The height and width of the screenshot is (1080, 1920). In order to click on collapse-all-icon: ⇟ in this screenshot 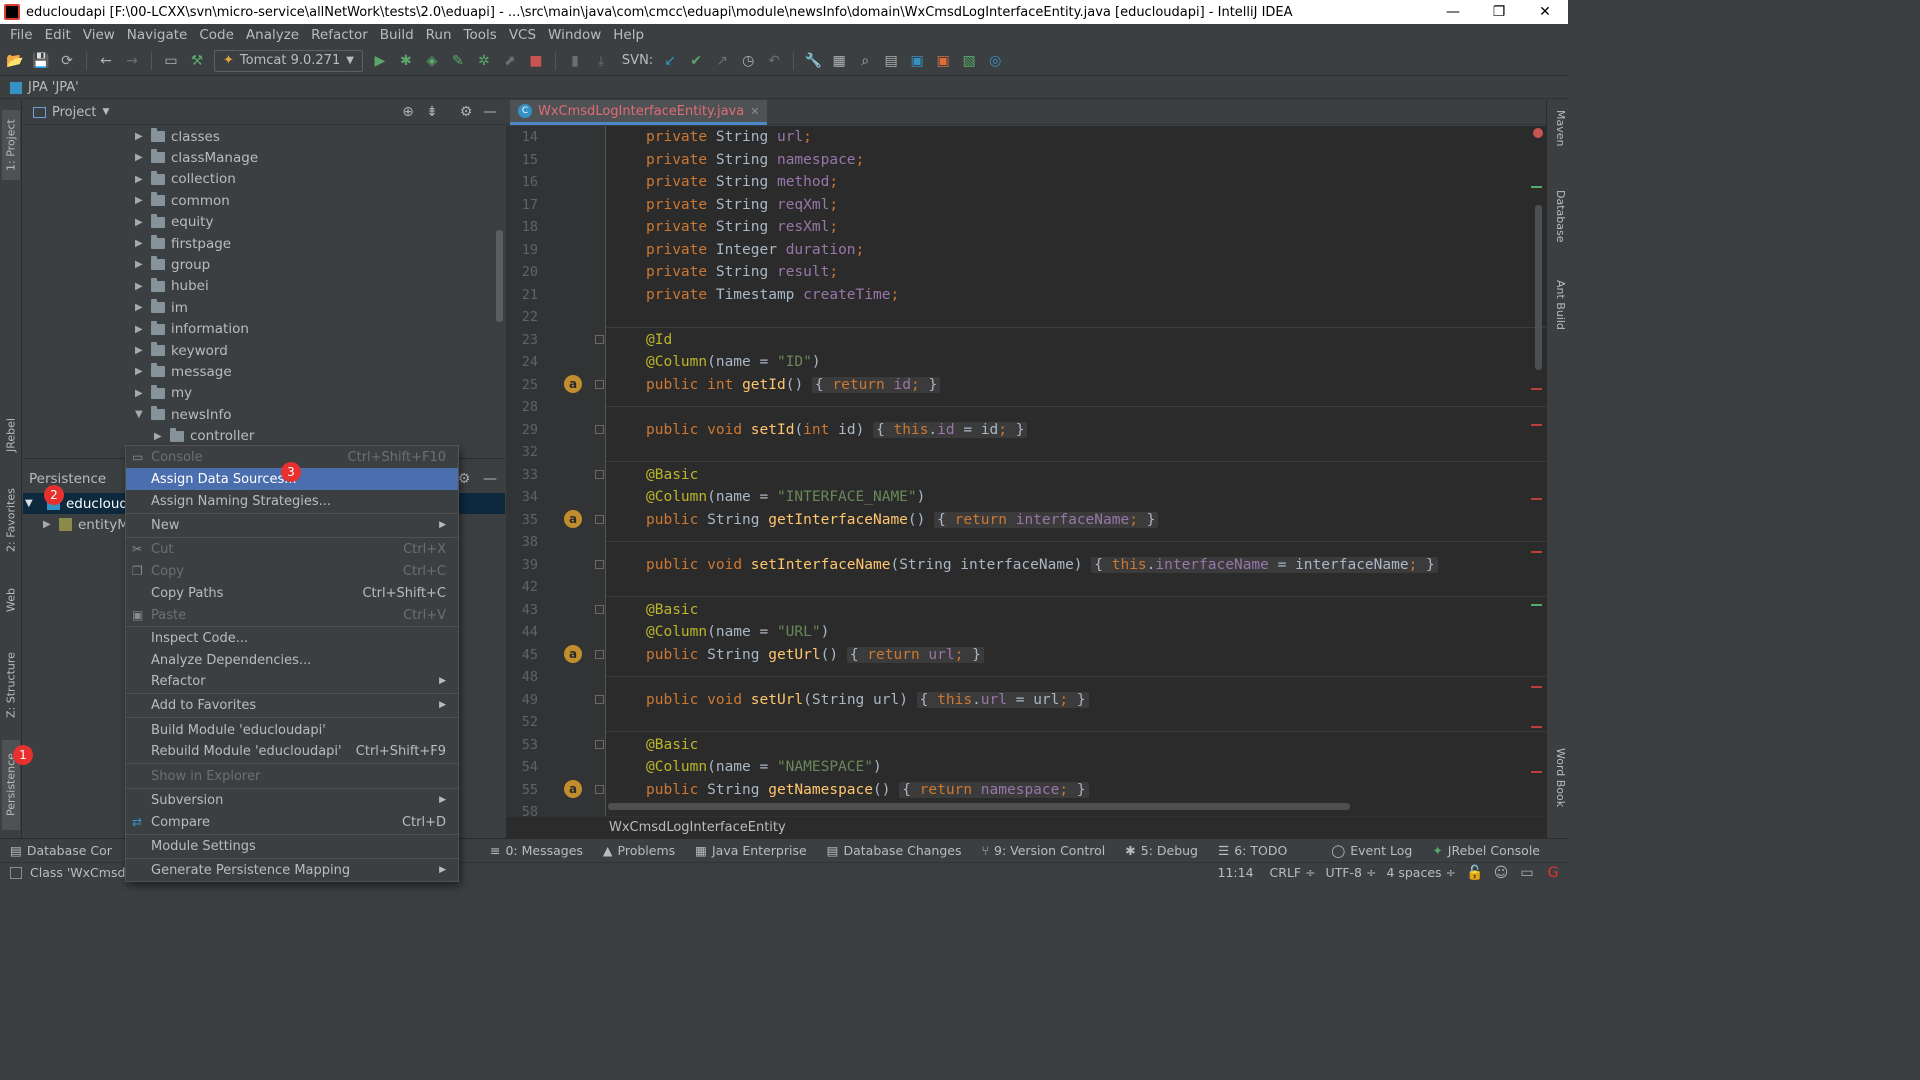, I will do `click(432, 112)`.